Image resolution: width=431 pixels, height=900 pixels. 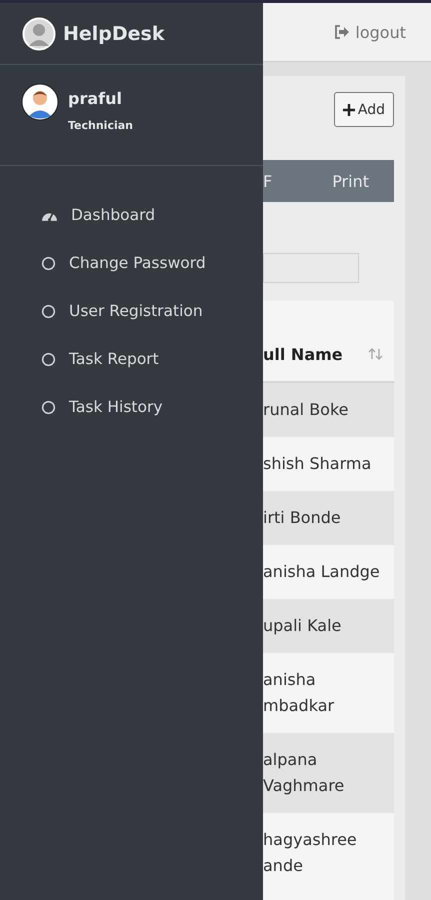 I want to click on table-cell-text: anisha mbadkar, so click(x=299, y=693).